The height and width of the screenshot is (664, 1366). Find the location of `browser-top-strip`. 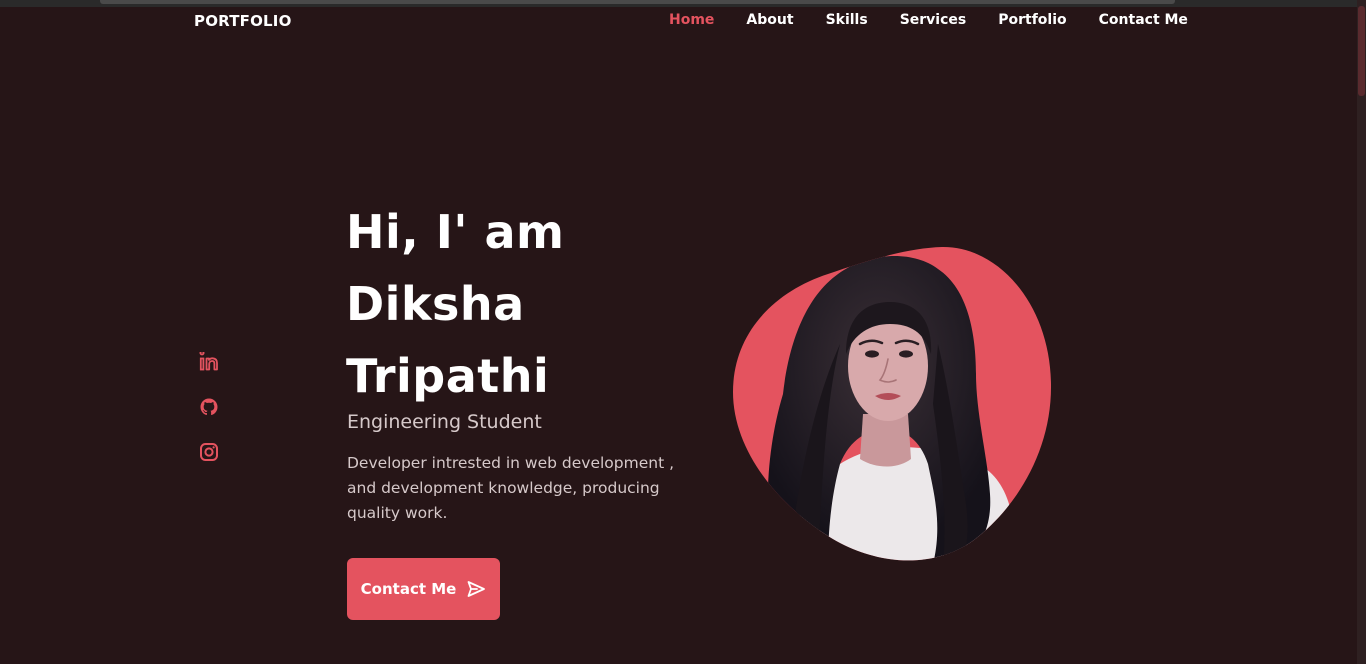

browser-top-strip is located at coordinates (683, 3).